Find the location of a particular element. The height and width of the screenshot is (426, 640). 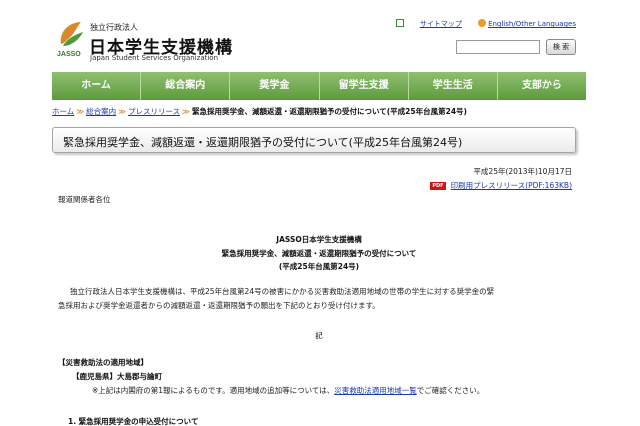

pdf-link: 印刷用プレスリリース(PDF:163KB) is located at coordinates (511, 185).